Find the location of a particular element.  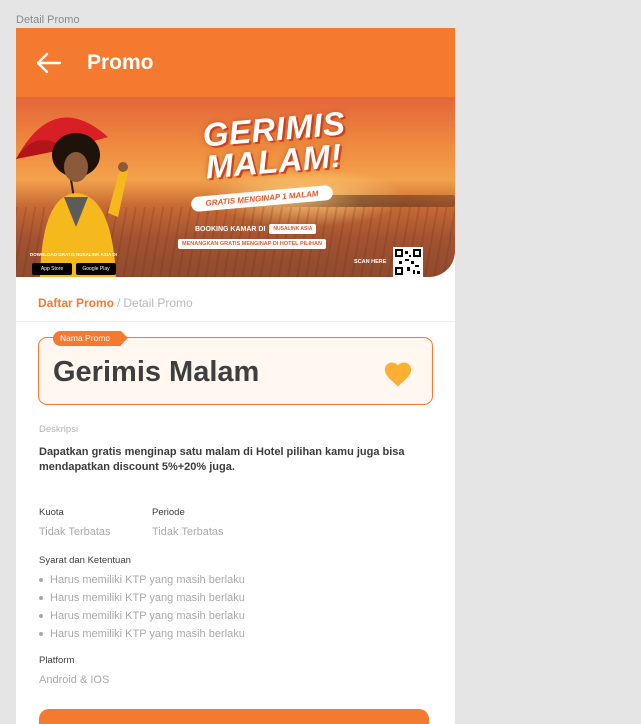

breadcrumb-current: Detail Promo is located at coordinates (158, 303).